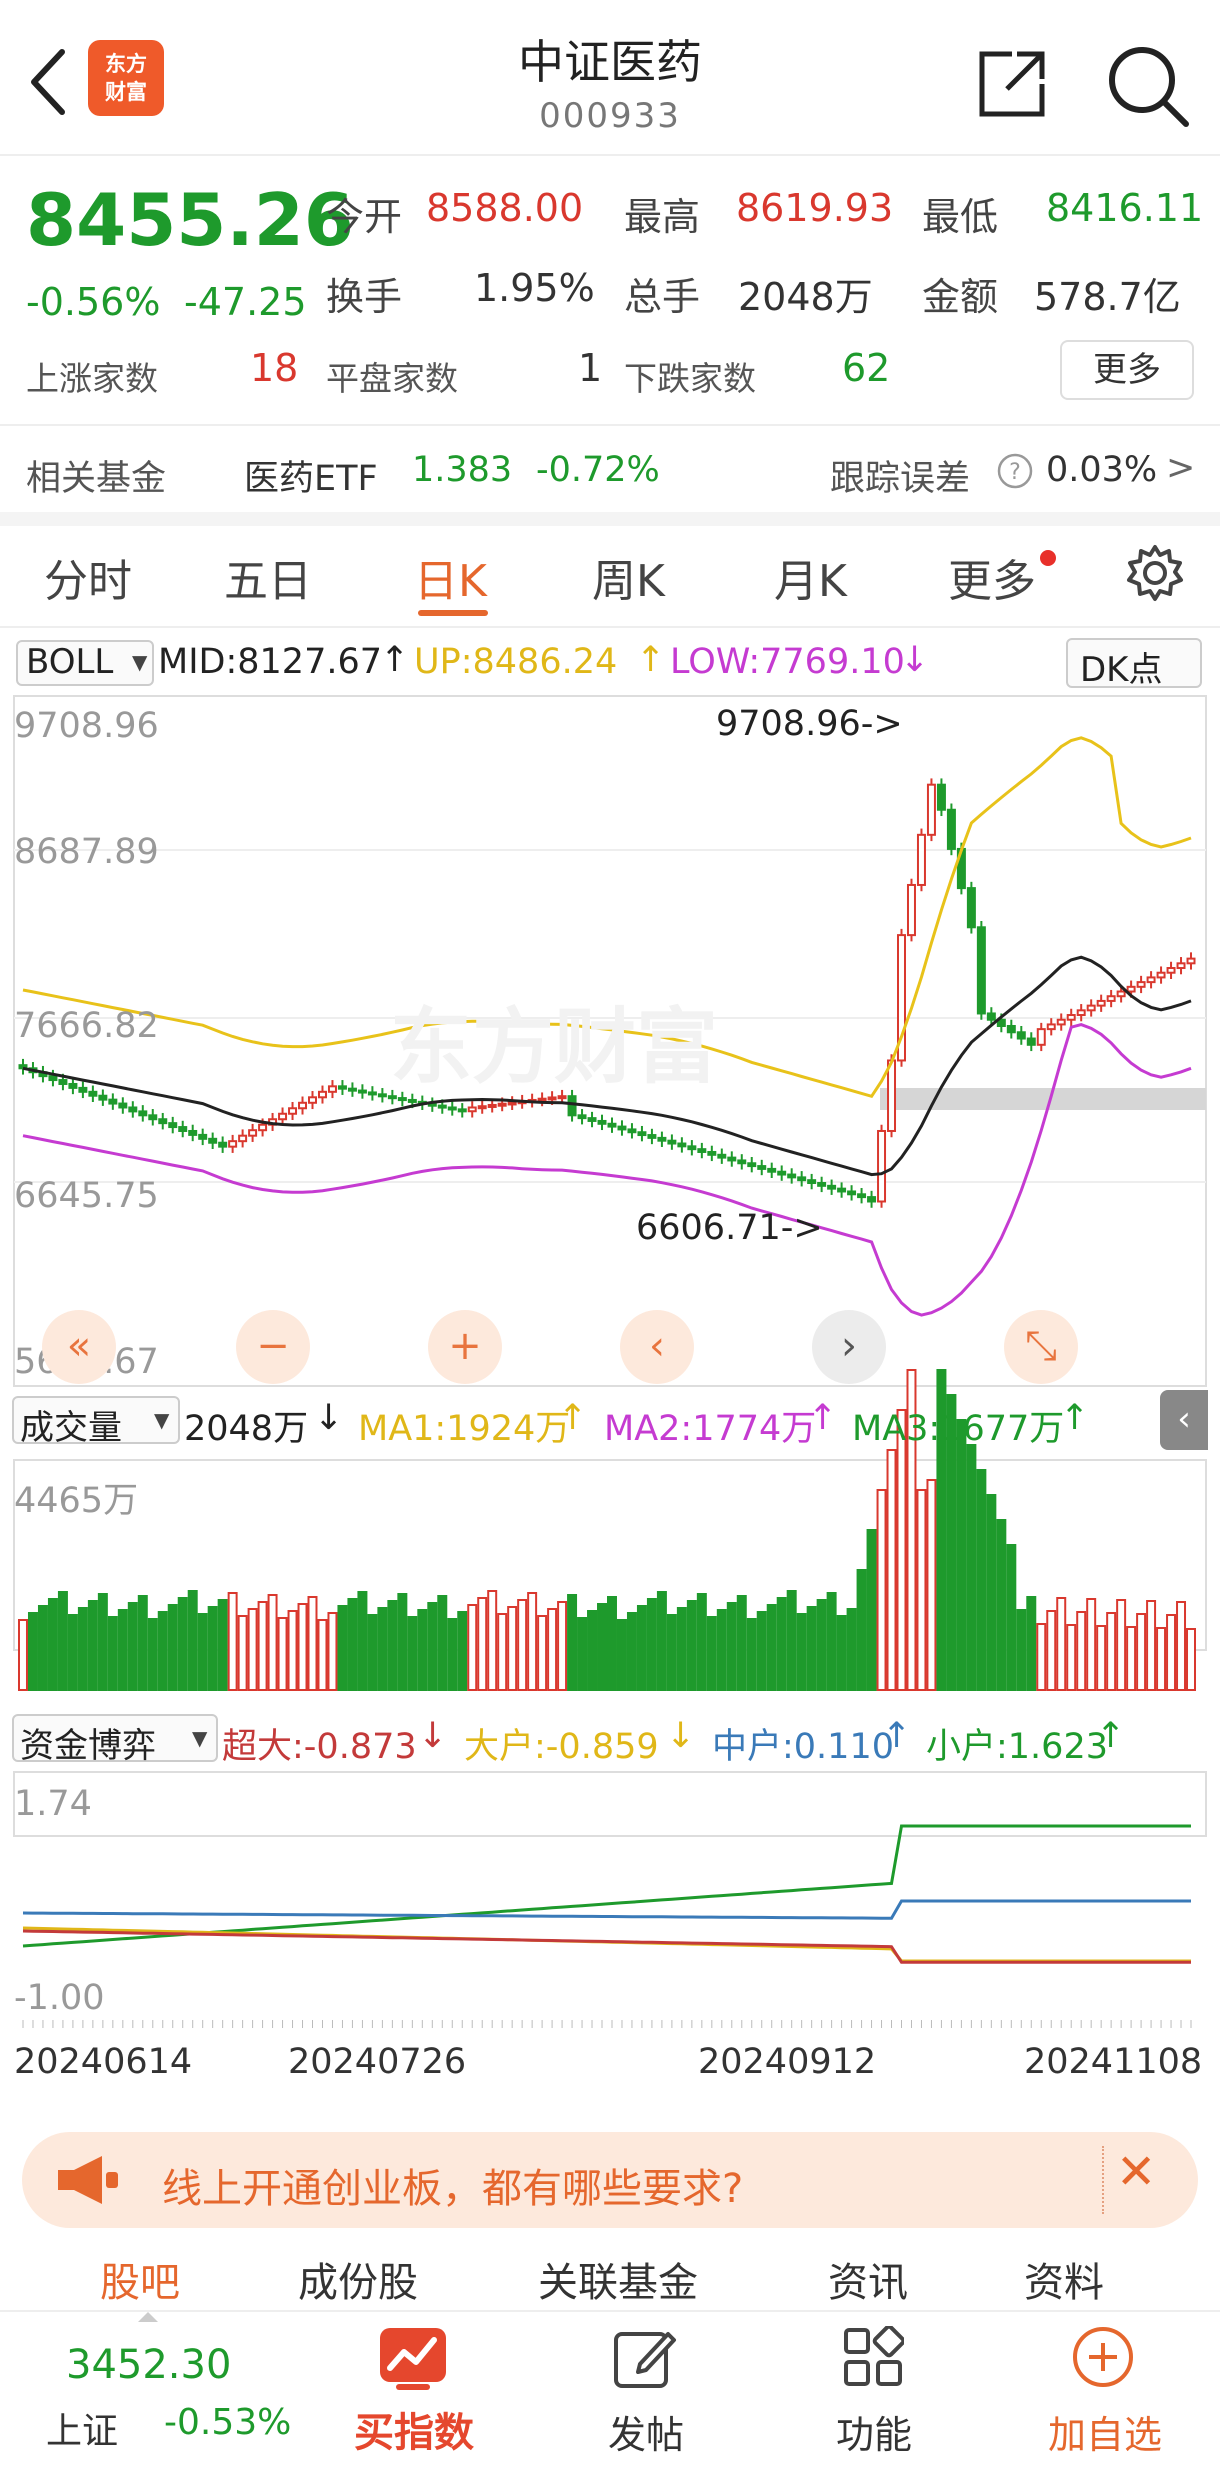  Describe the element at coordinates (960, 217) in the screenshot. I see `low-label: 最低` at that location.